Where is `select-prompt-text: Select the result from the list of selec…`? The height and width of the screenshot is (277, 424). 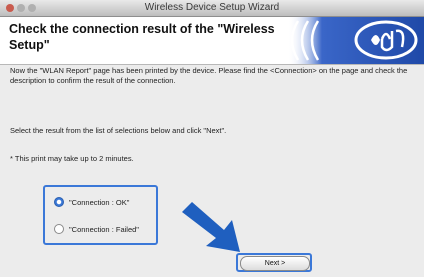 select-prompt-text: Select the result from the list of selec… is located at coordinates (118, 130).